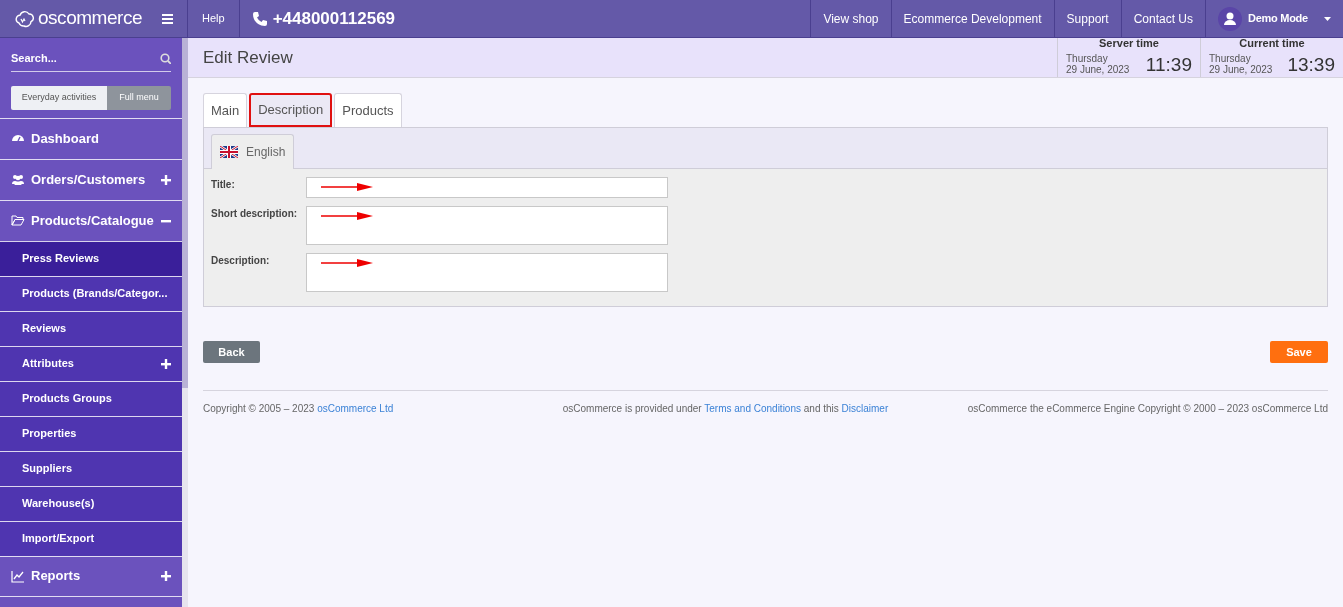  Describe the element at coordinates (91, 258) in the screenshot. I see `sidebar-subitem: Press Reviews` at that location.